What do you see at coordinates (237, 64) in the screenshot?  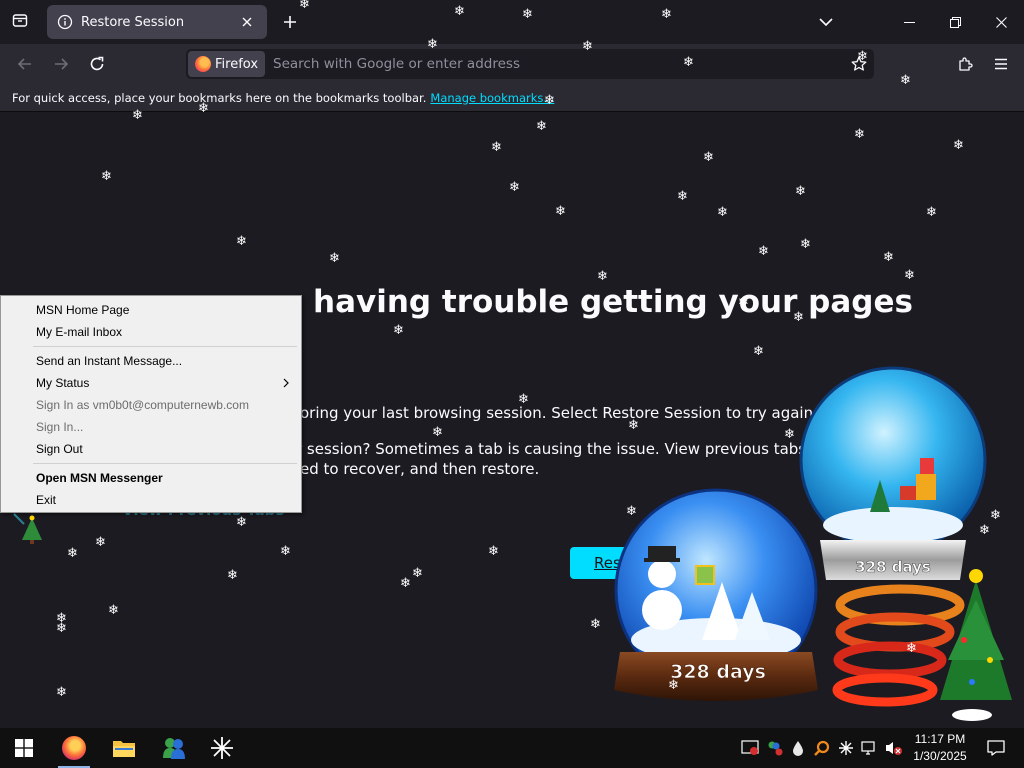 I see `identity-label: Firefox` at bounding box center [237, 64].